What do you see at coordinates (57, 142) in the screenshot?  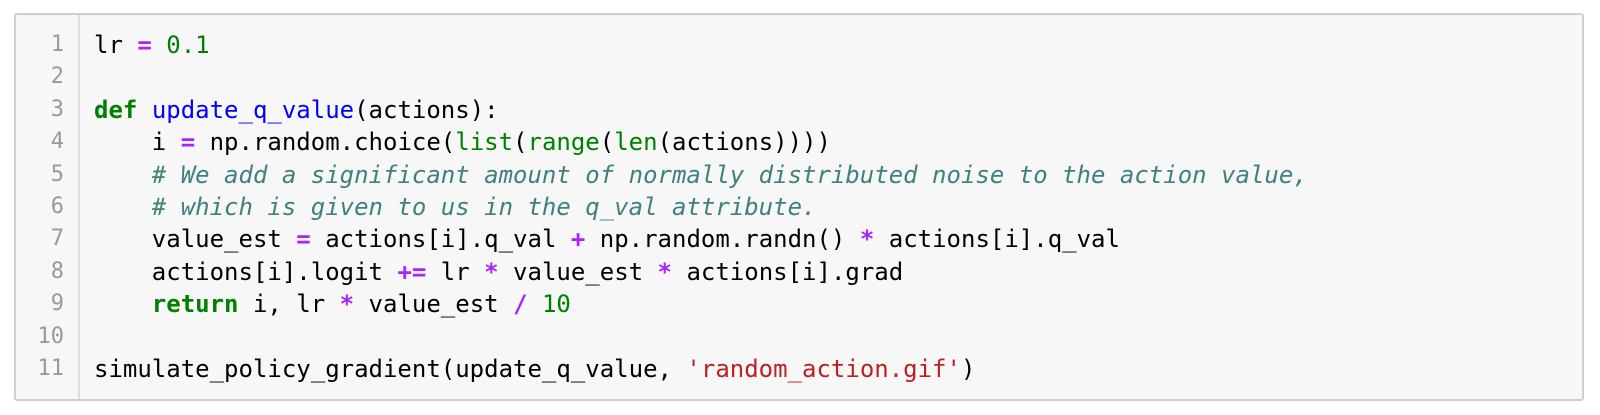 I see `line-number: 4` at bounding box center [57, 142].